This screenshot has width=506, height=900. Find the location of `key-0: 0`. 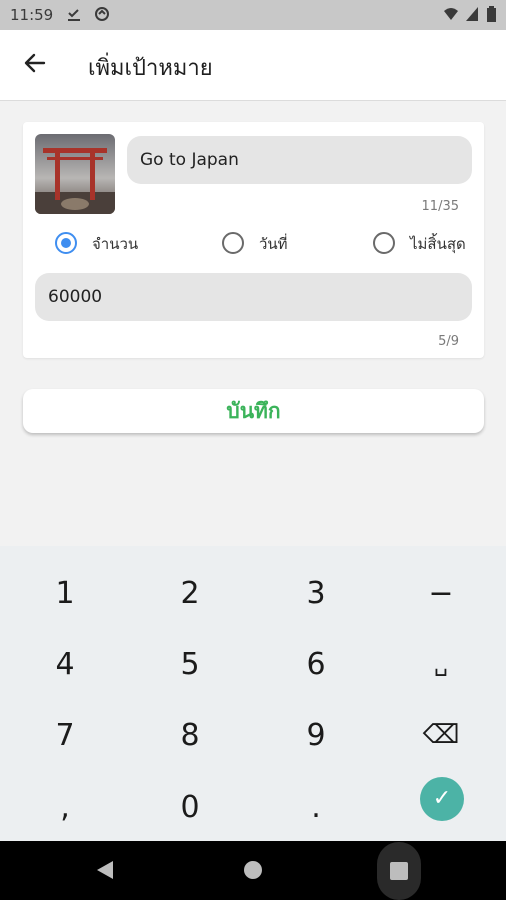

key-0: 0 is located at coordinates (190, 807).